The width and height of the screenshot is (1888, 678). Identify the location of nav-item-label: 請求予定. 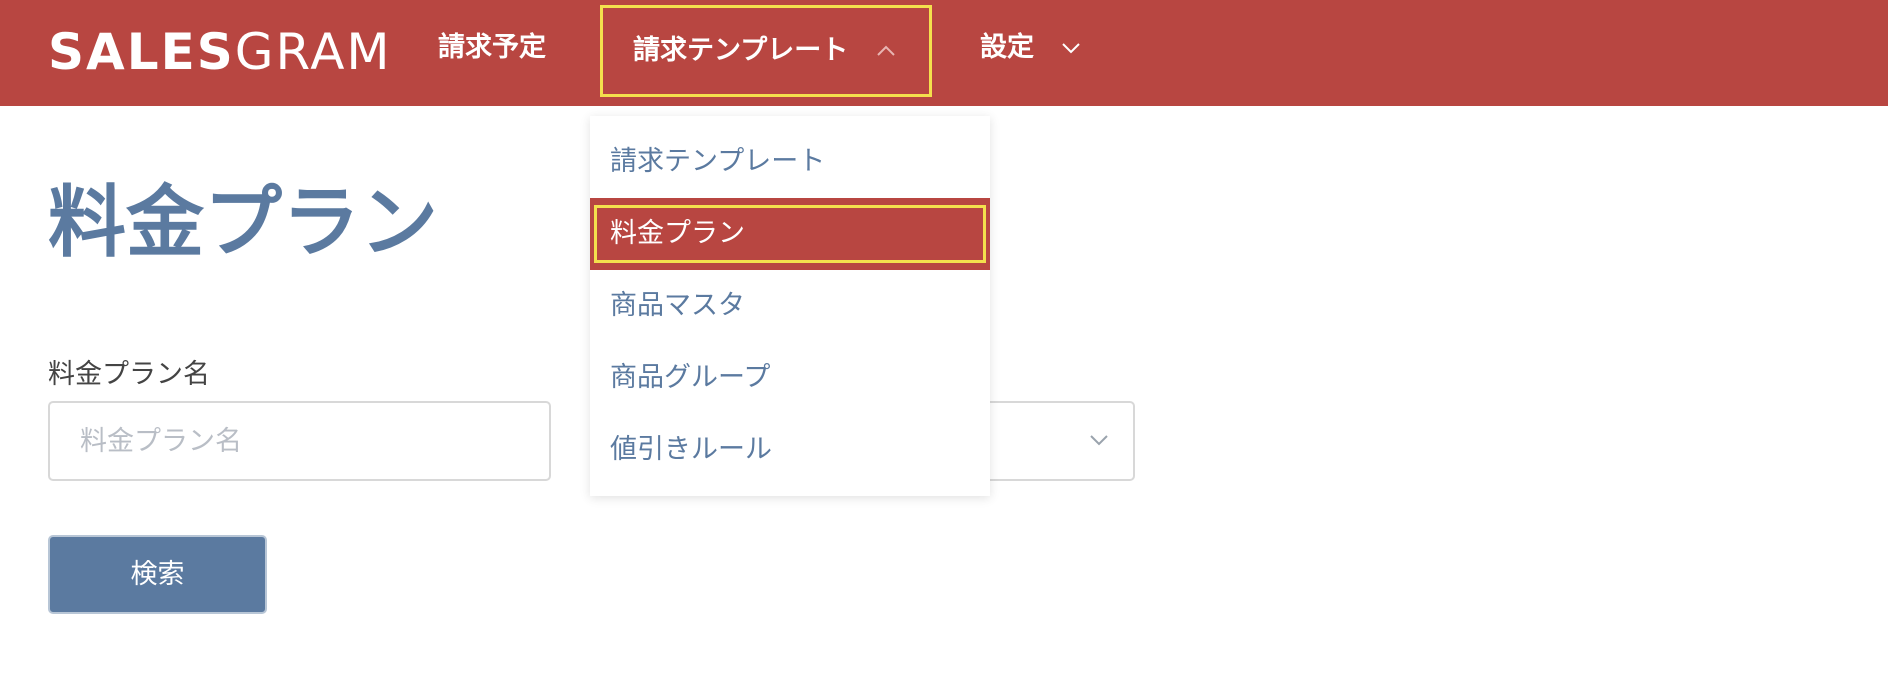
(492, 47).